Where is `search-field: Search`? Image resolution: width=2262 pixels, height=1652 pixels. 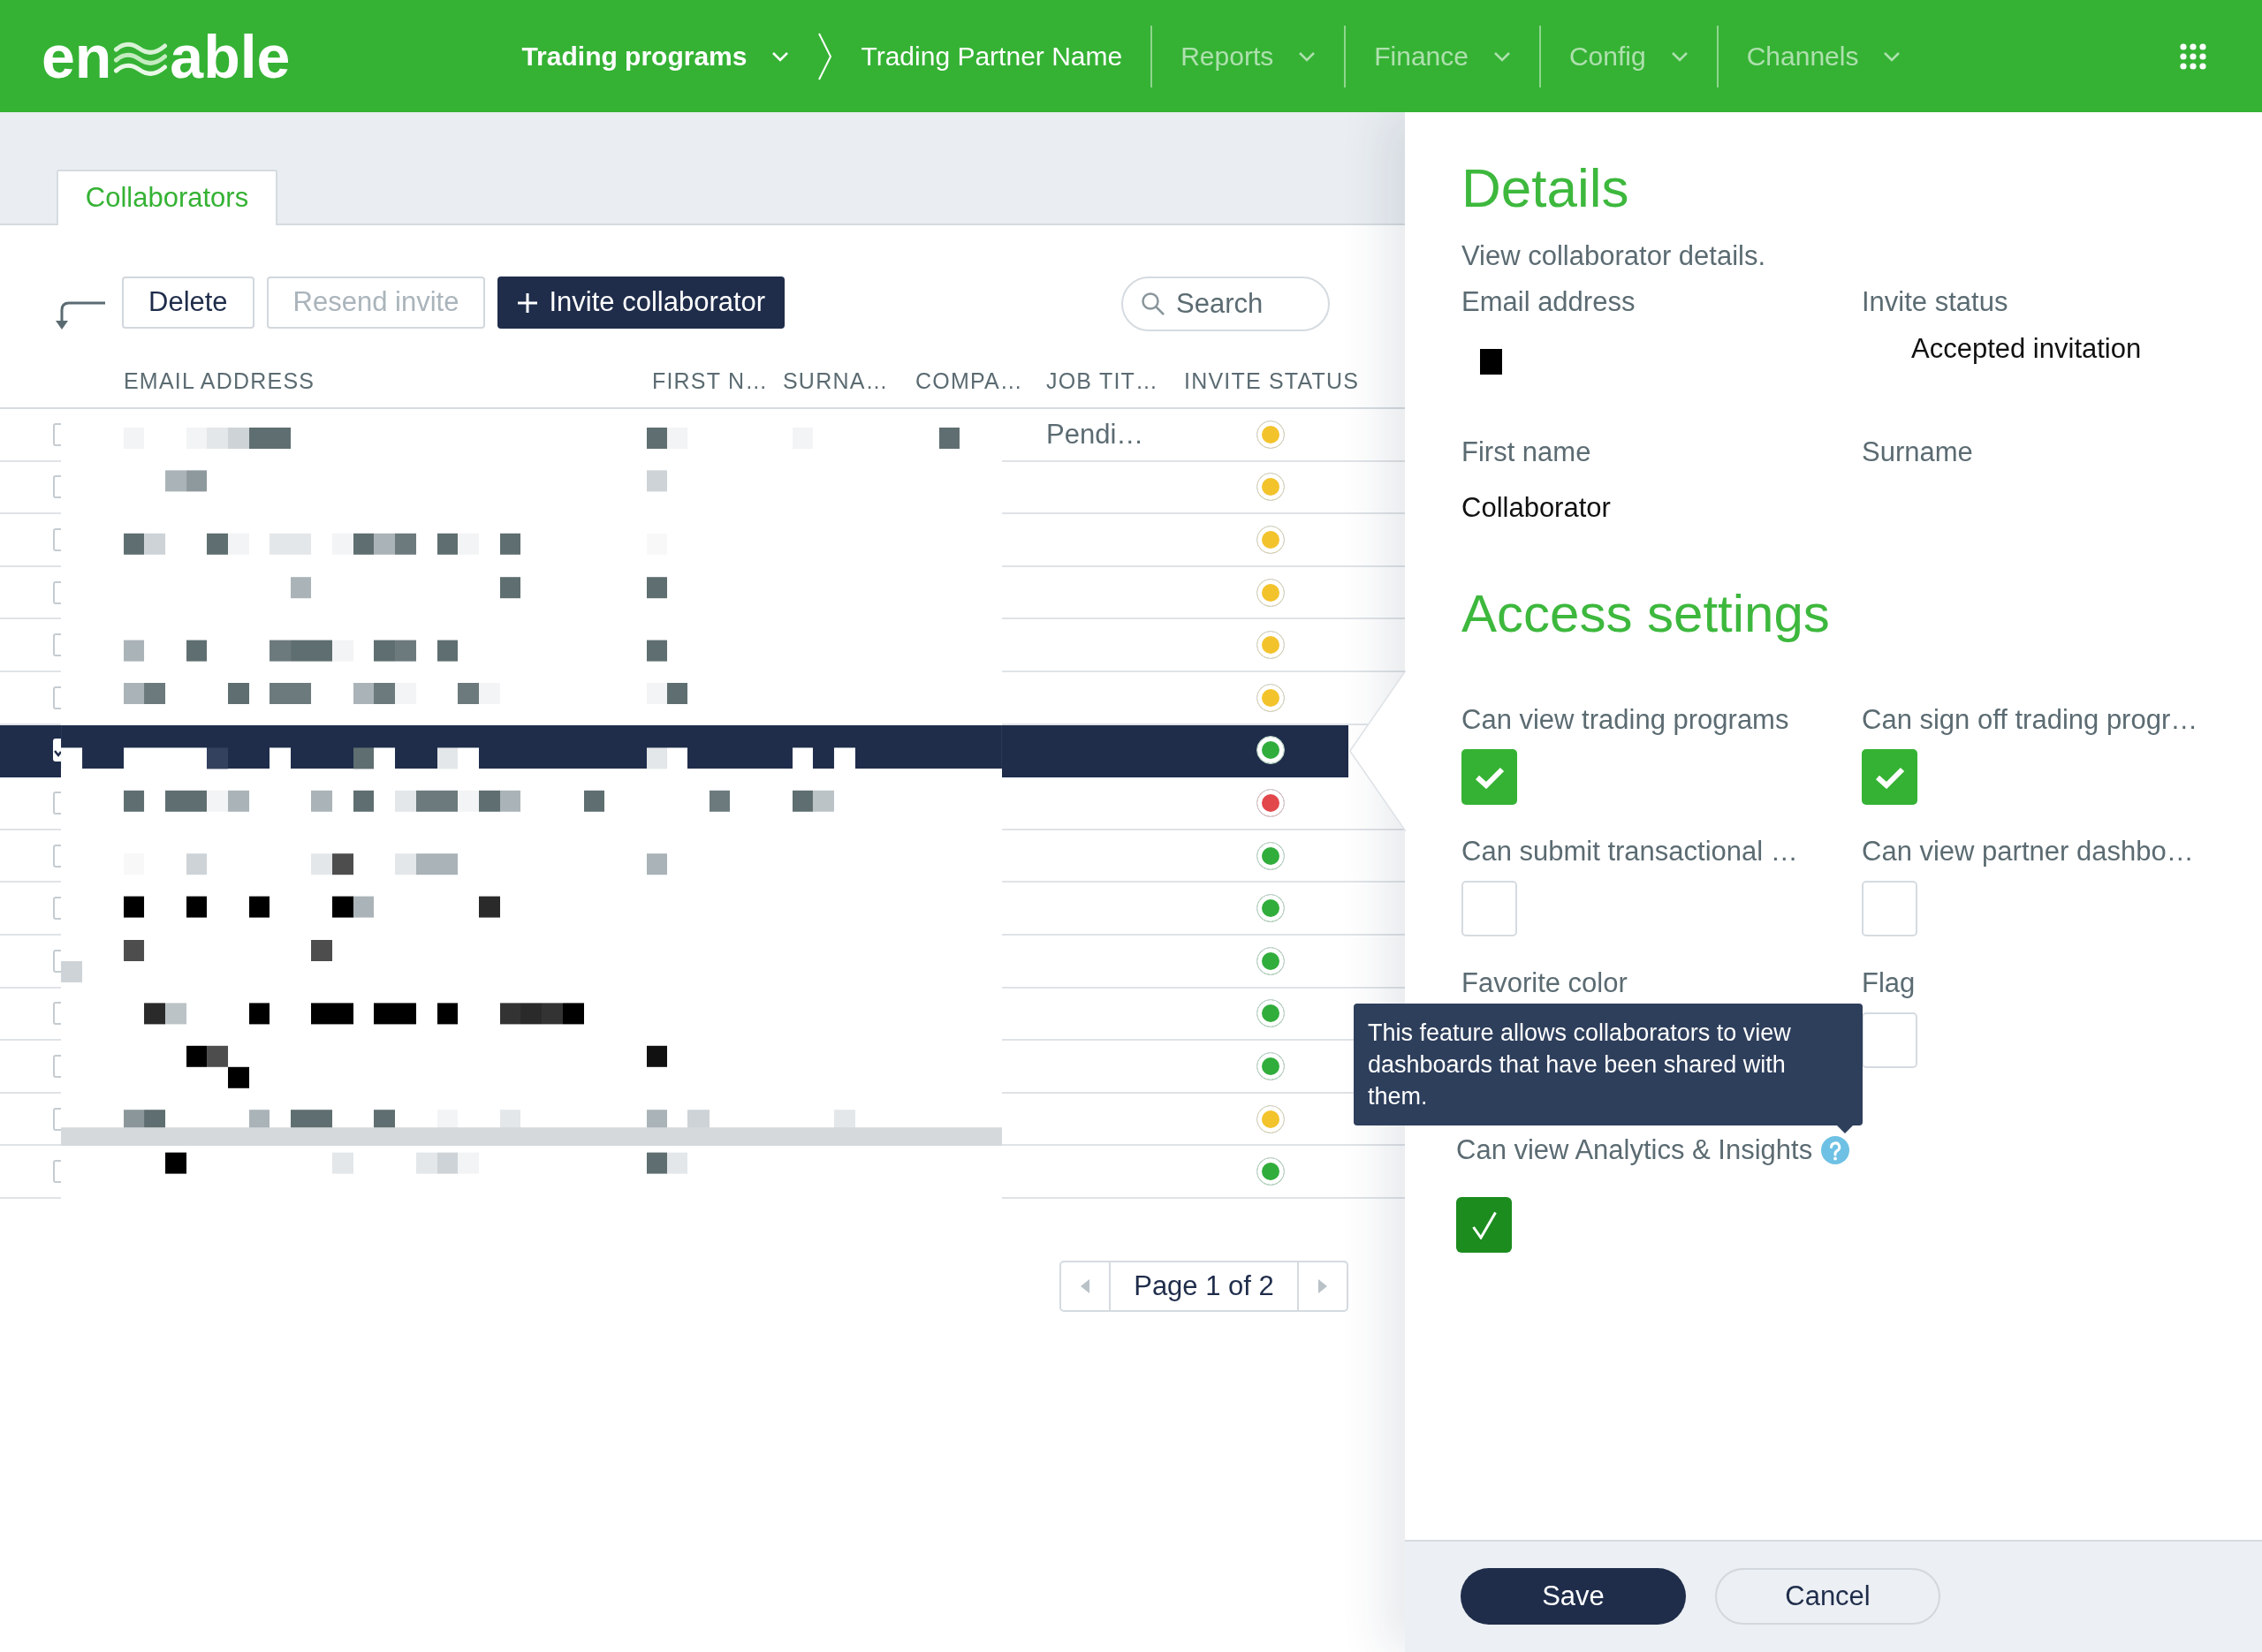 search-field: Search is located at coordinates (1225, 304).